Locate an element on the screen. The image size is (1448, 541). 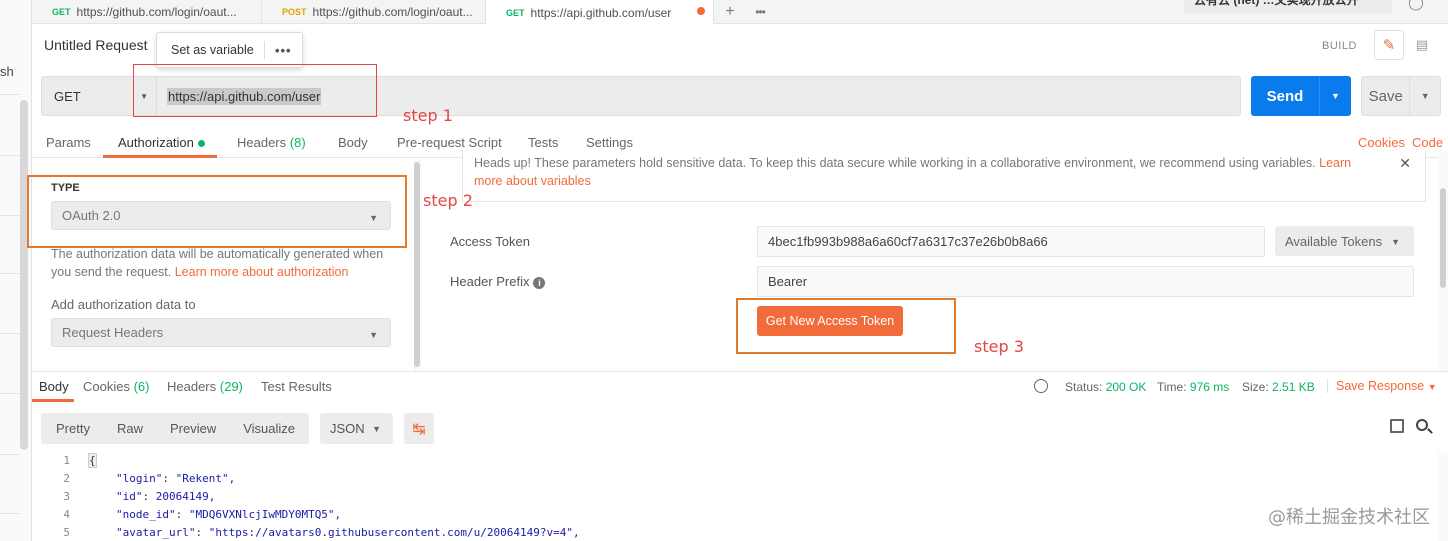
tab-headers: Headers (8) is located at coordinates (271, 142).